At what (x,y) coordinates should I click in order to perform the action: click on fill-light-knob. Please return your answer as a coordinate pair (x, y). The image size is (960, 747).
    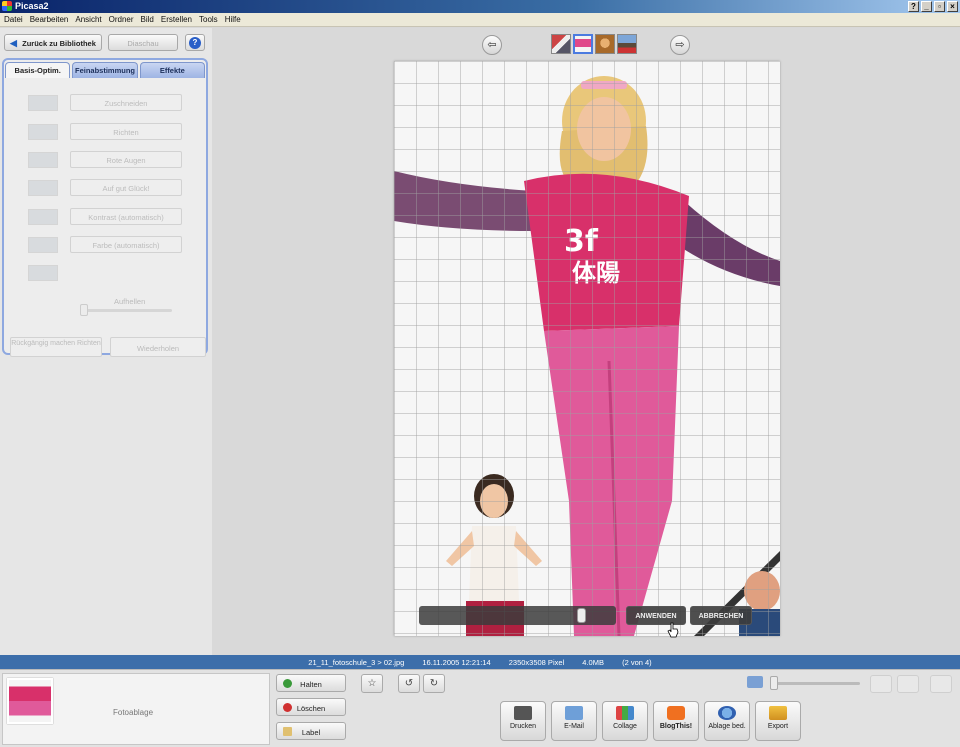
    Looking at the image, I should click on (84, 310).